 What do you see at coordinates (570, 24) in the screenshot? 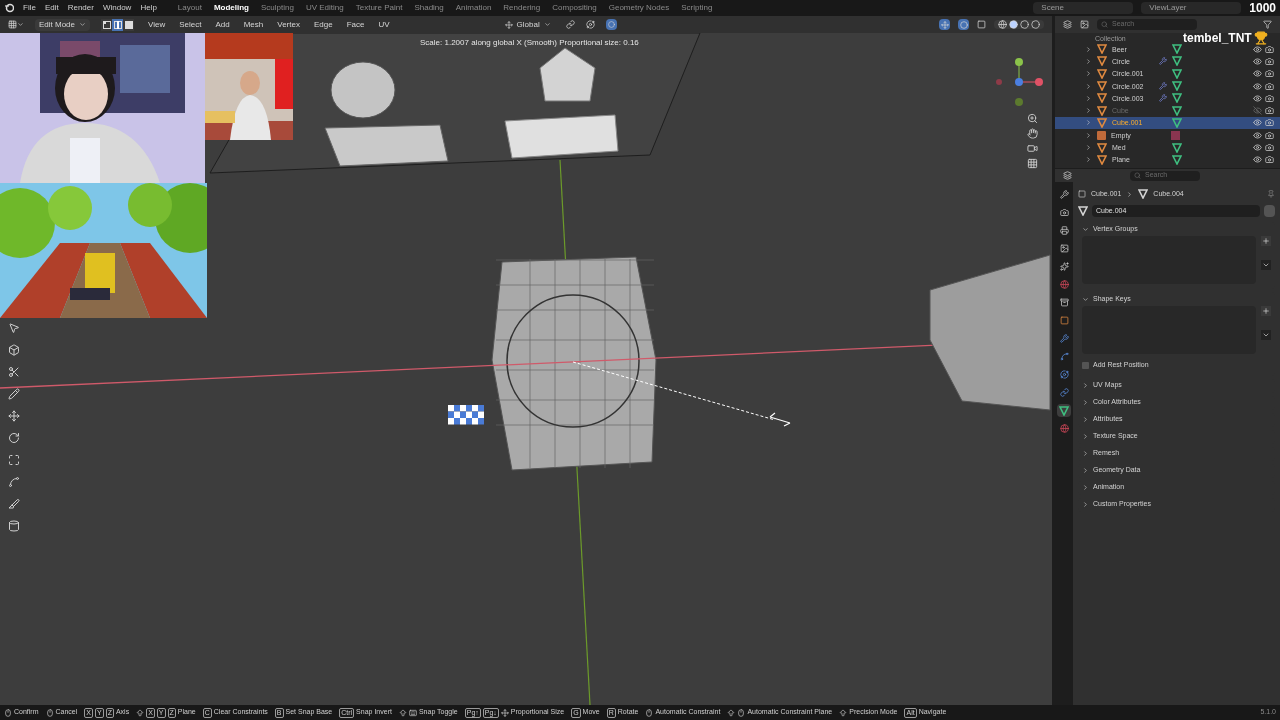
I see `pivot-icon` at bounding box center [570, 24].